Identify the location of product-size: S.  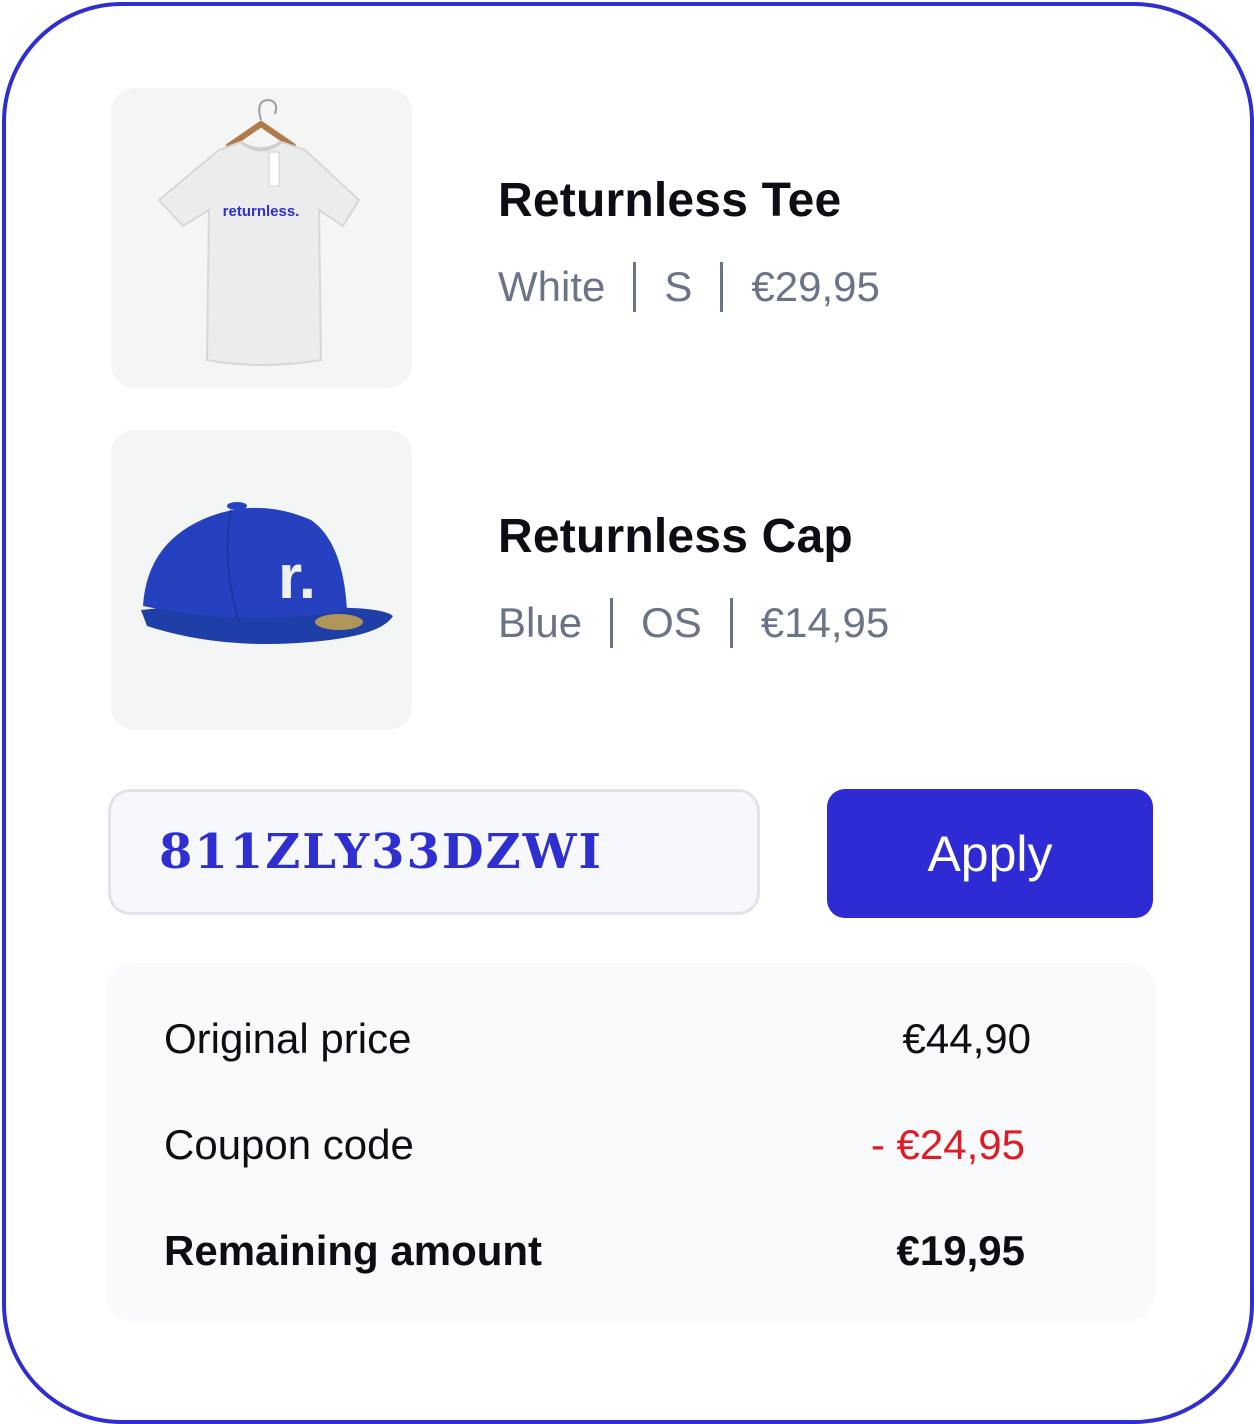
(678, 286).